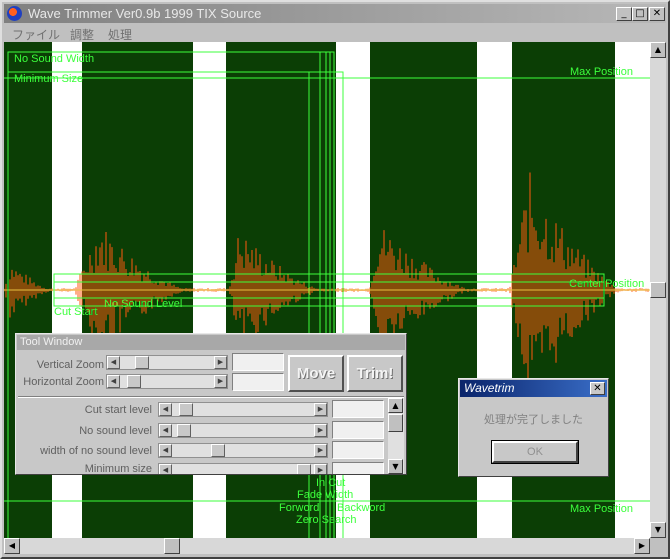  Describe the element at coordinates (640, 14) in the screenshot. I see `maximize-button: □` at that location.